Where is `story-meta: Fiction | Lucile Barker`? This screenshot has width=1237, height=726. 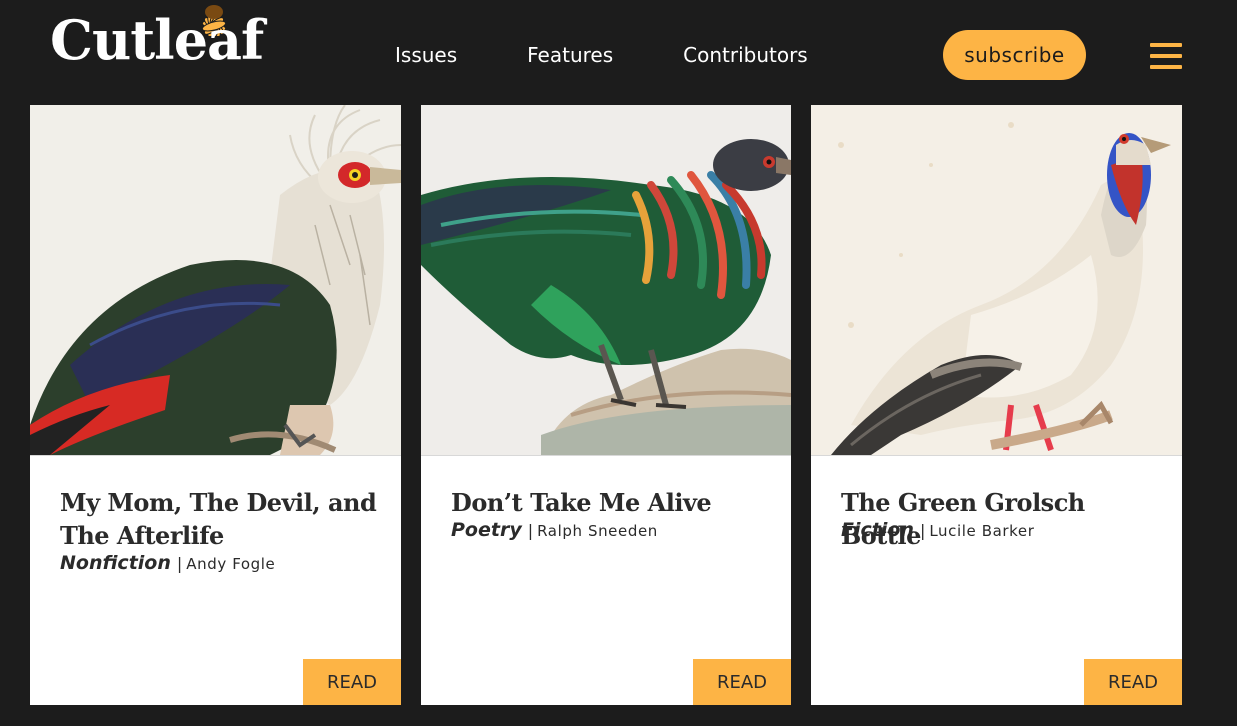
story-meta: Fiction | Lucile Barker is located at coordinates (938, 530).